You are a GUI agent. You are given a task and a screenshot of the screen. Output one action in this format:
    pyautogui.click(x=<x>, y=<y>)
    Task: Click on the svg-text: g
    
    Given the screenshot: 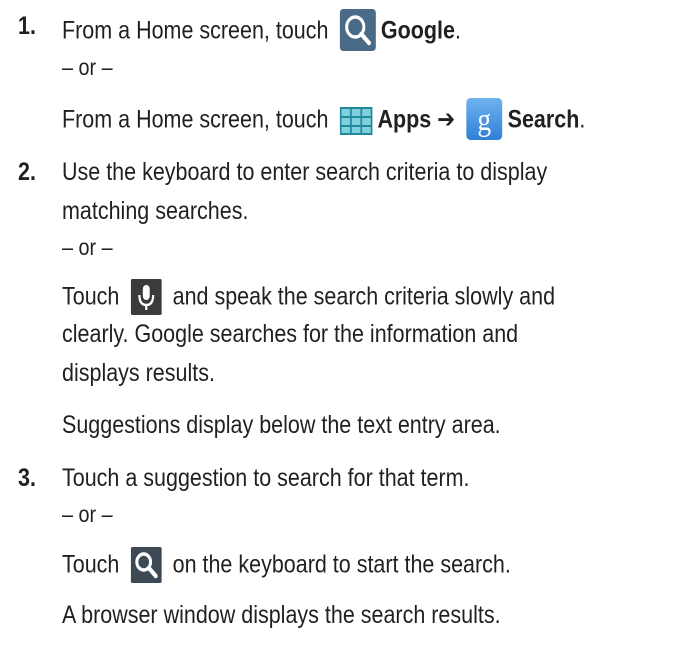 What is the action you would take?
    pyautogui.click(x=485, y=119)
    